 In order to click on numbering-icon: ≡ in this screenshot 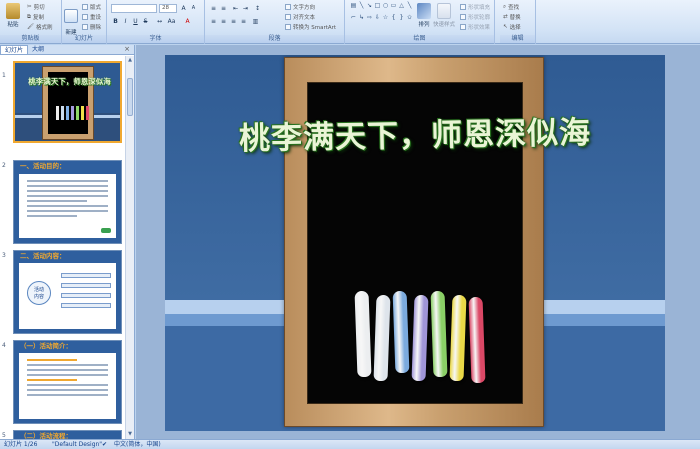, I will do `click(223, 8)`.